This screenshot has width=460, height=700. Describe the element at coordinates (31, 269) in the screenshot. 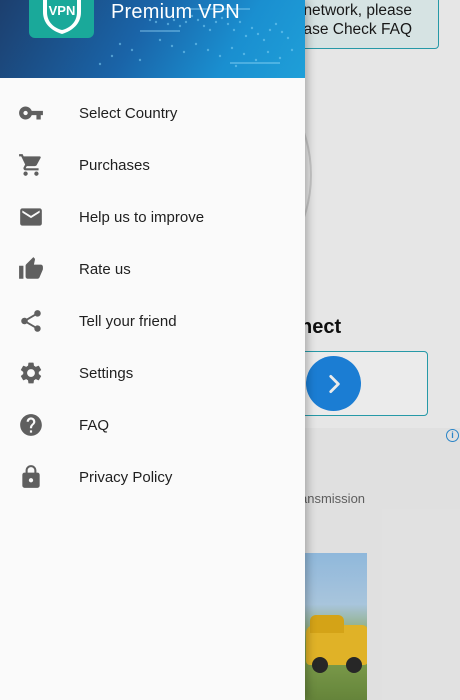

I see `thumb-up-icon` at that location.